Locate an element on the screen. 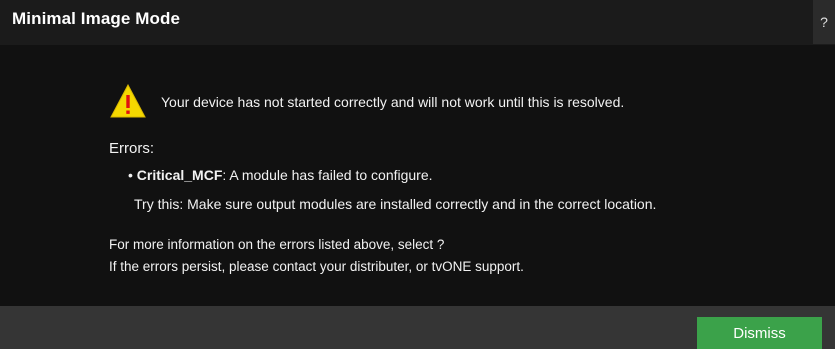 Image resolution: width=835 pixels, height=349 pixels. dialog-footer: Dismiss is located at coordinates (417, 327).